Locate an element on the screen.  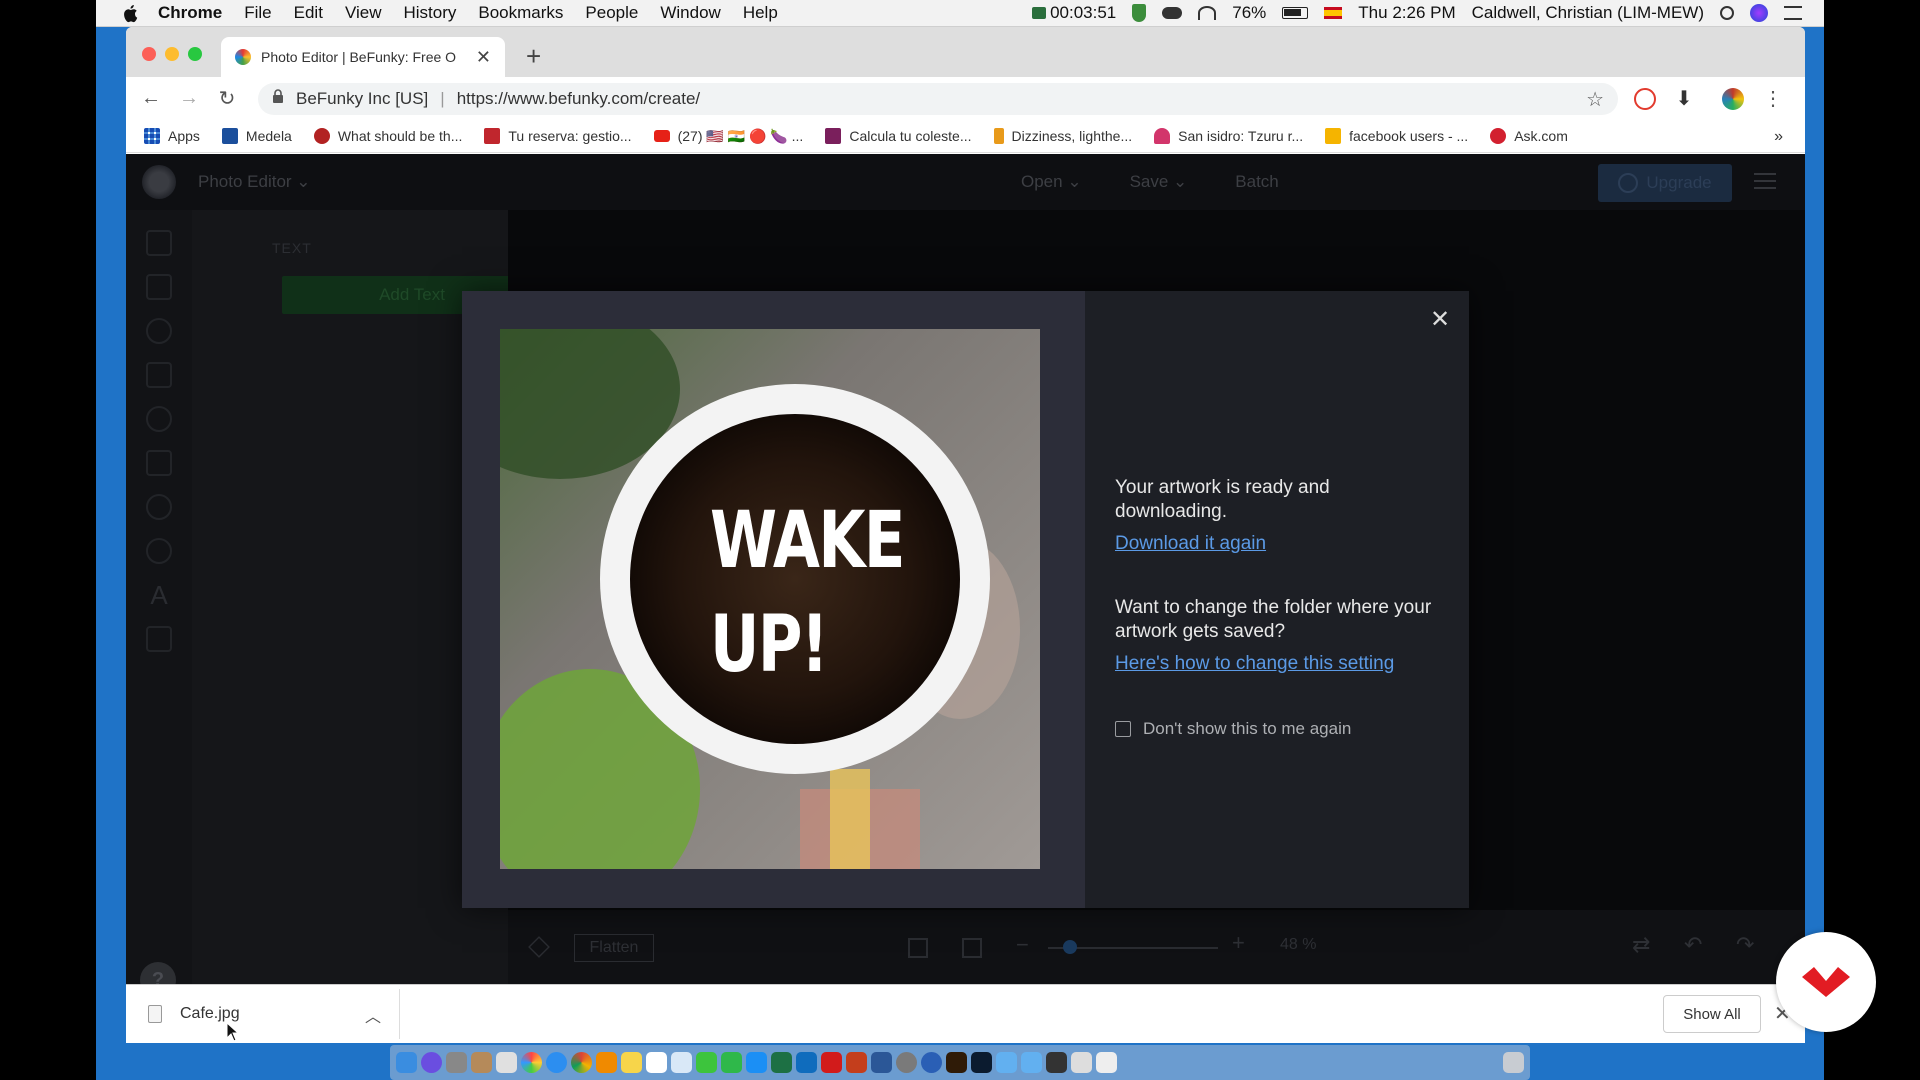
apple-icon is located at coordinates (130, 13).